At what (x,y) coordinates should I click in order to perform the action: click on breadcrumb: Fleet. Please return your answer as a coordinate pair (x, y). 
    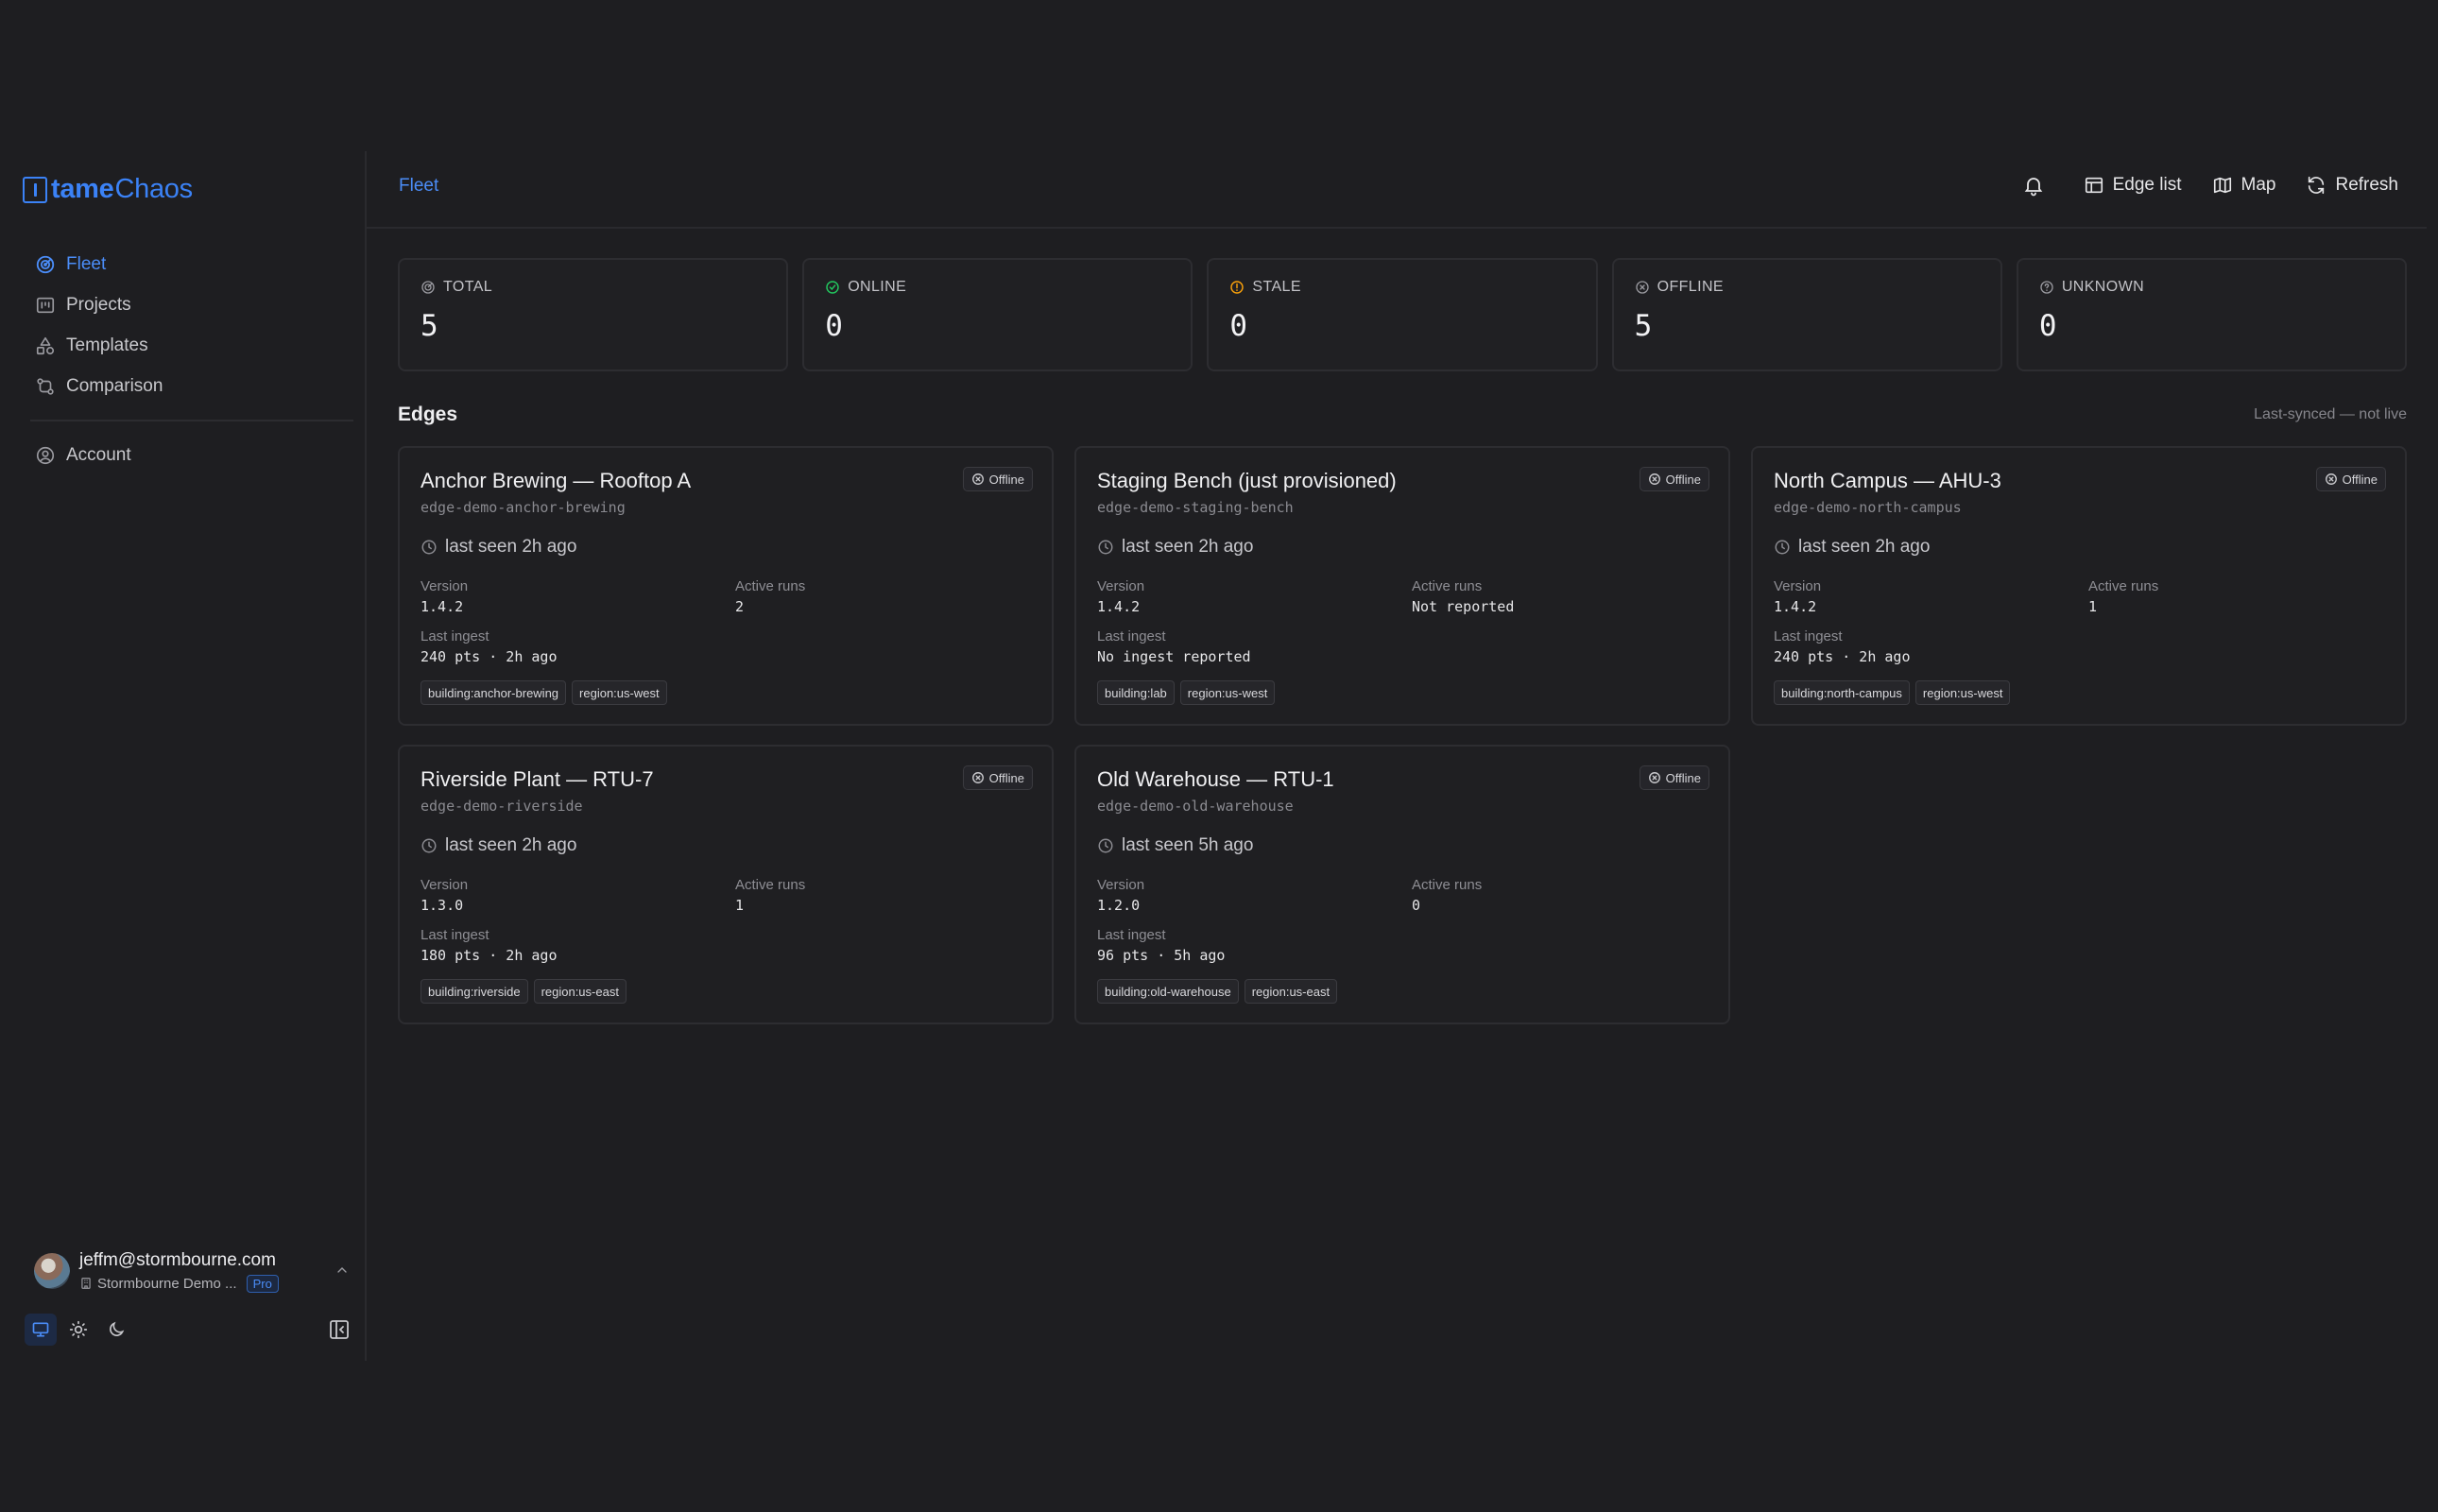
    Looking at the image, I should click on (418, 186).